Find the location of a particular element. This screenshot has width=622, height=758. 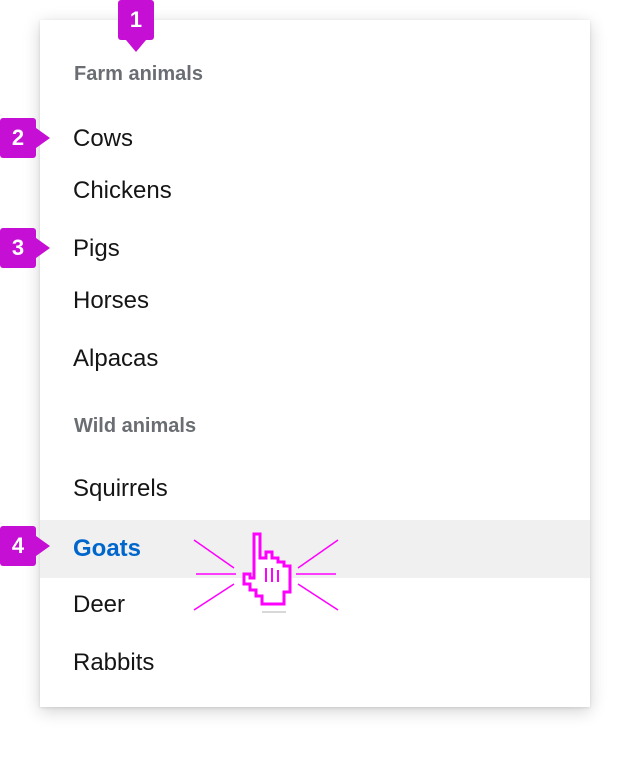

menu-item-horses: Horses is located at coordinates (315, 301).